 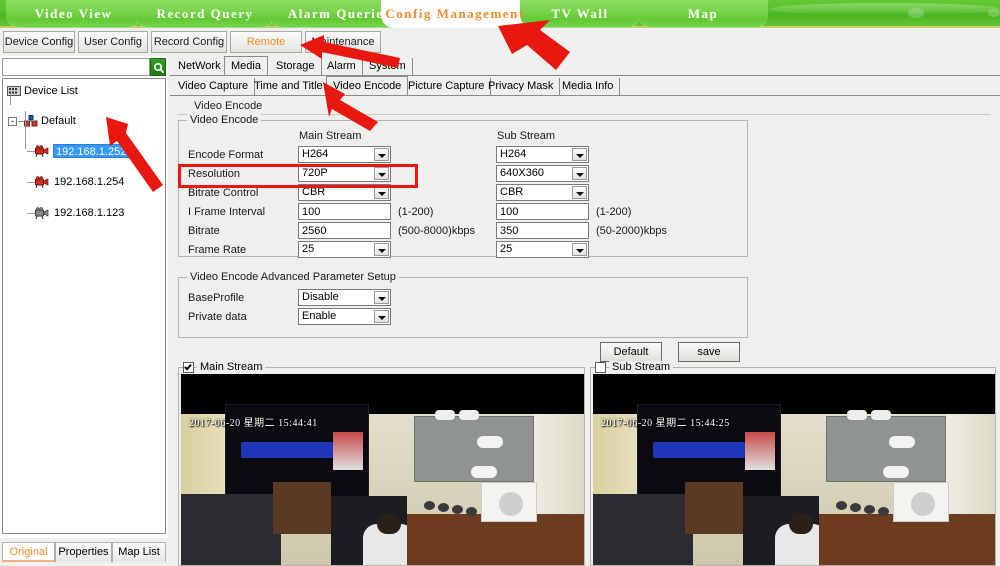 What do you see at coordinates (923, 504) in the screenshot?
I see `video-test-chart-wheel` at bounding box center [923, 504].